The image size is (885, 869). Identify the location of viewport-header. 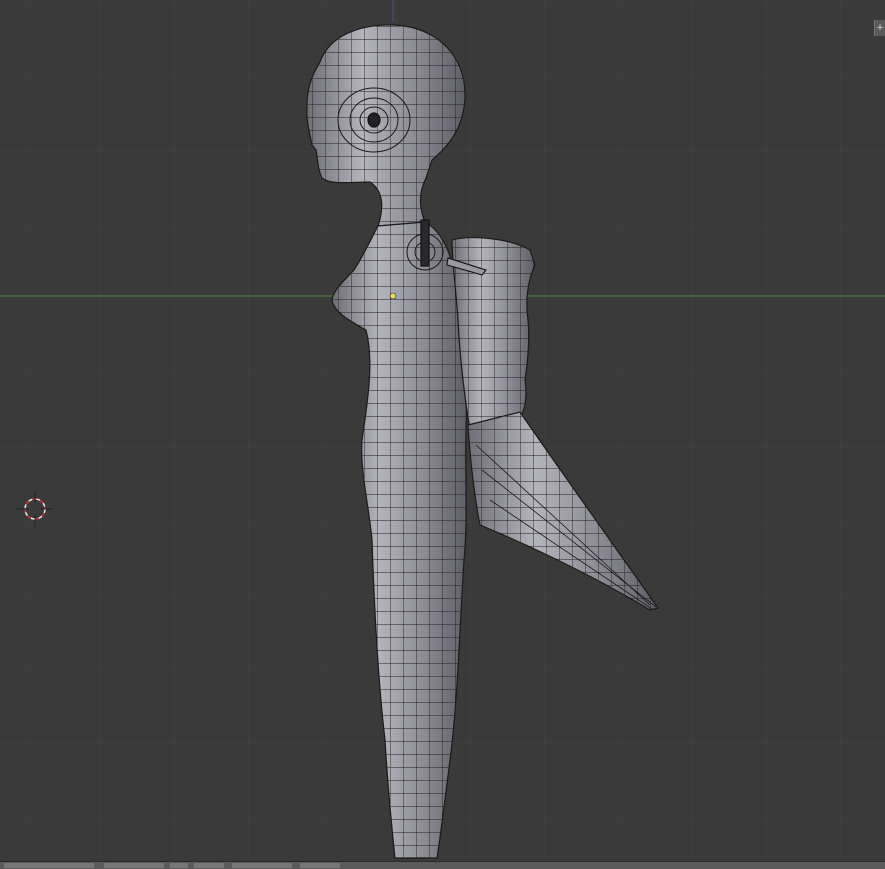
(442, 865).